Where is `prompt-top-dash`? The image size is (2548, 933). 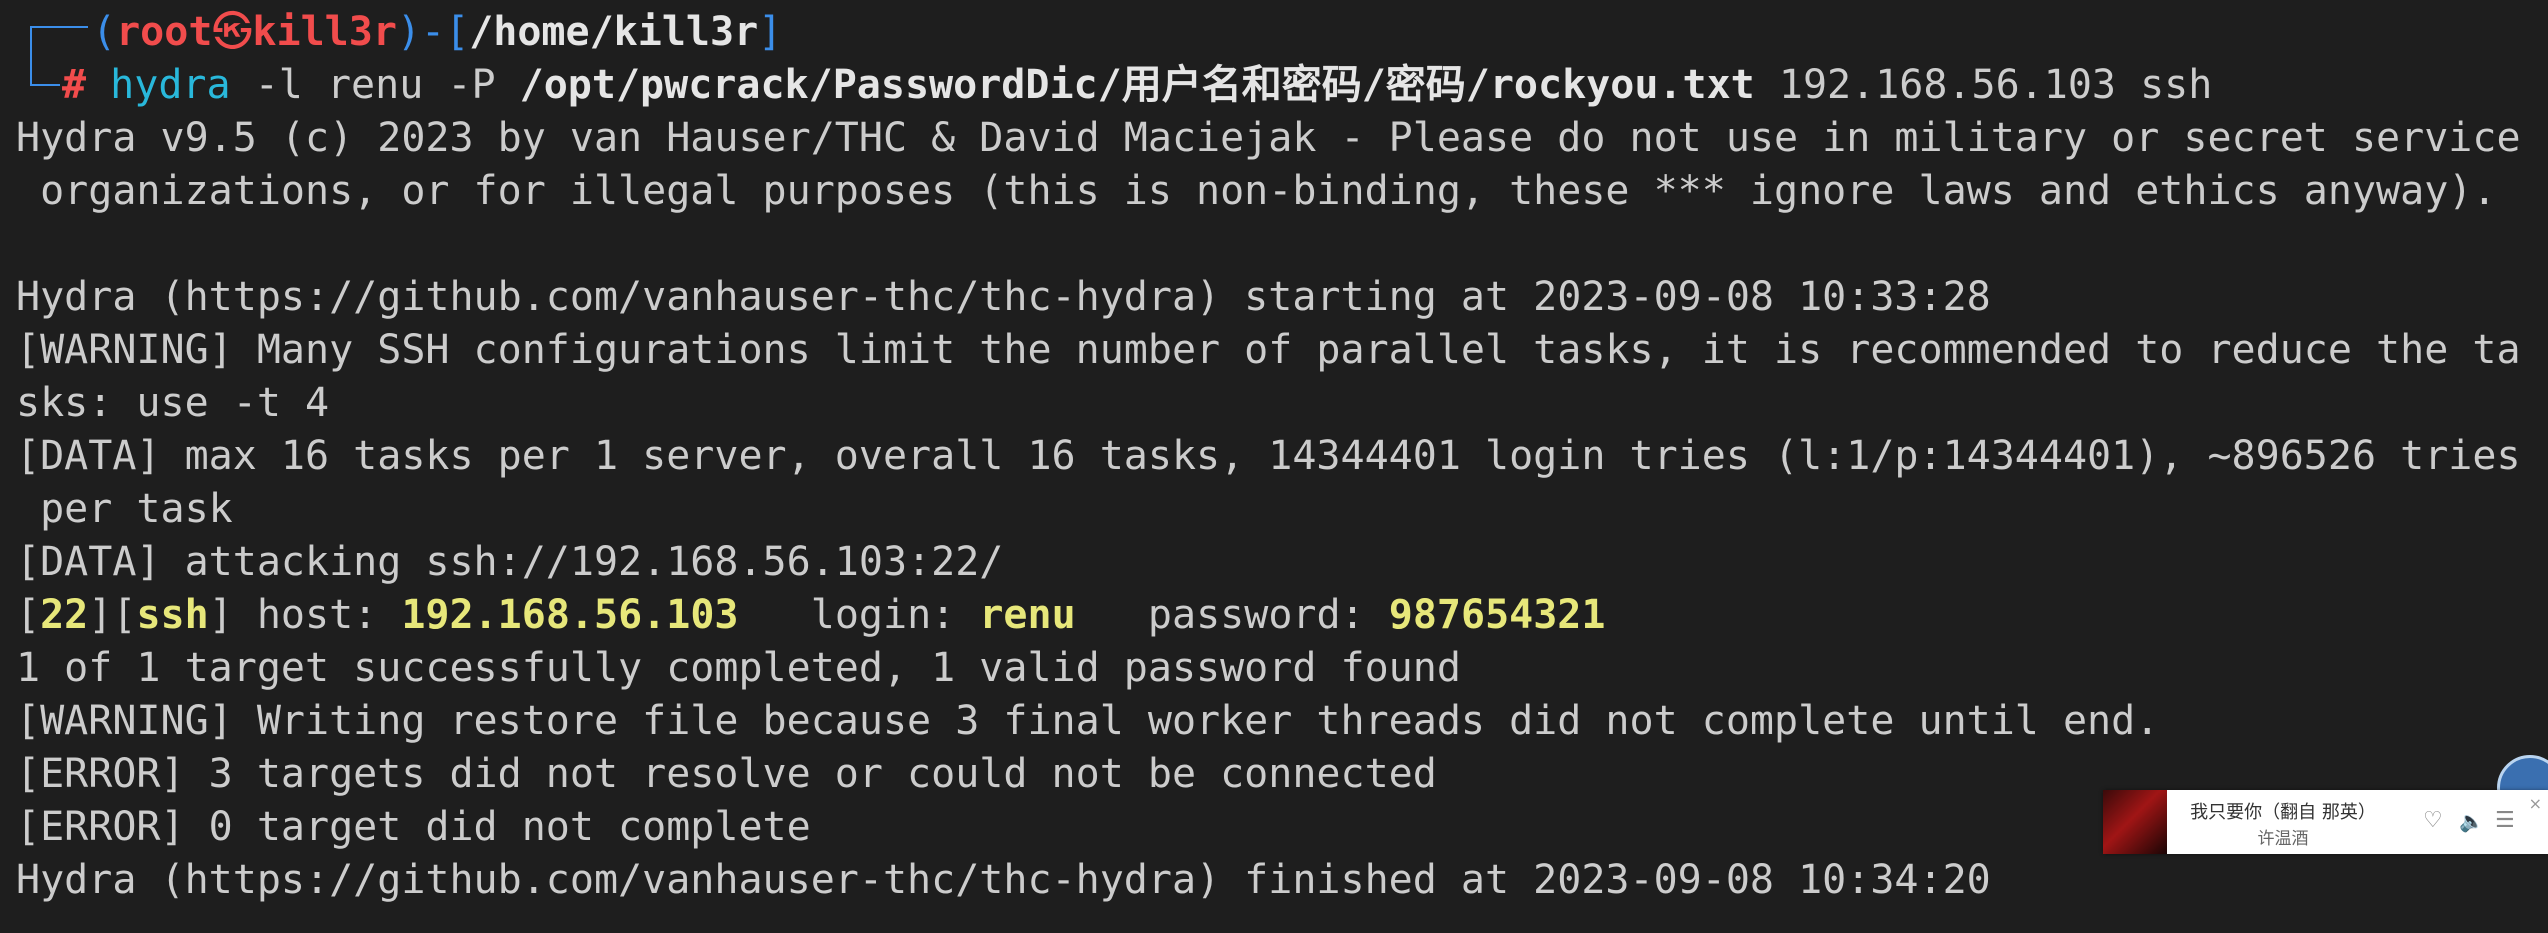
prompt-top-dash is located at coordinates (59, 27).